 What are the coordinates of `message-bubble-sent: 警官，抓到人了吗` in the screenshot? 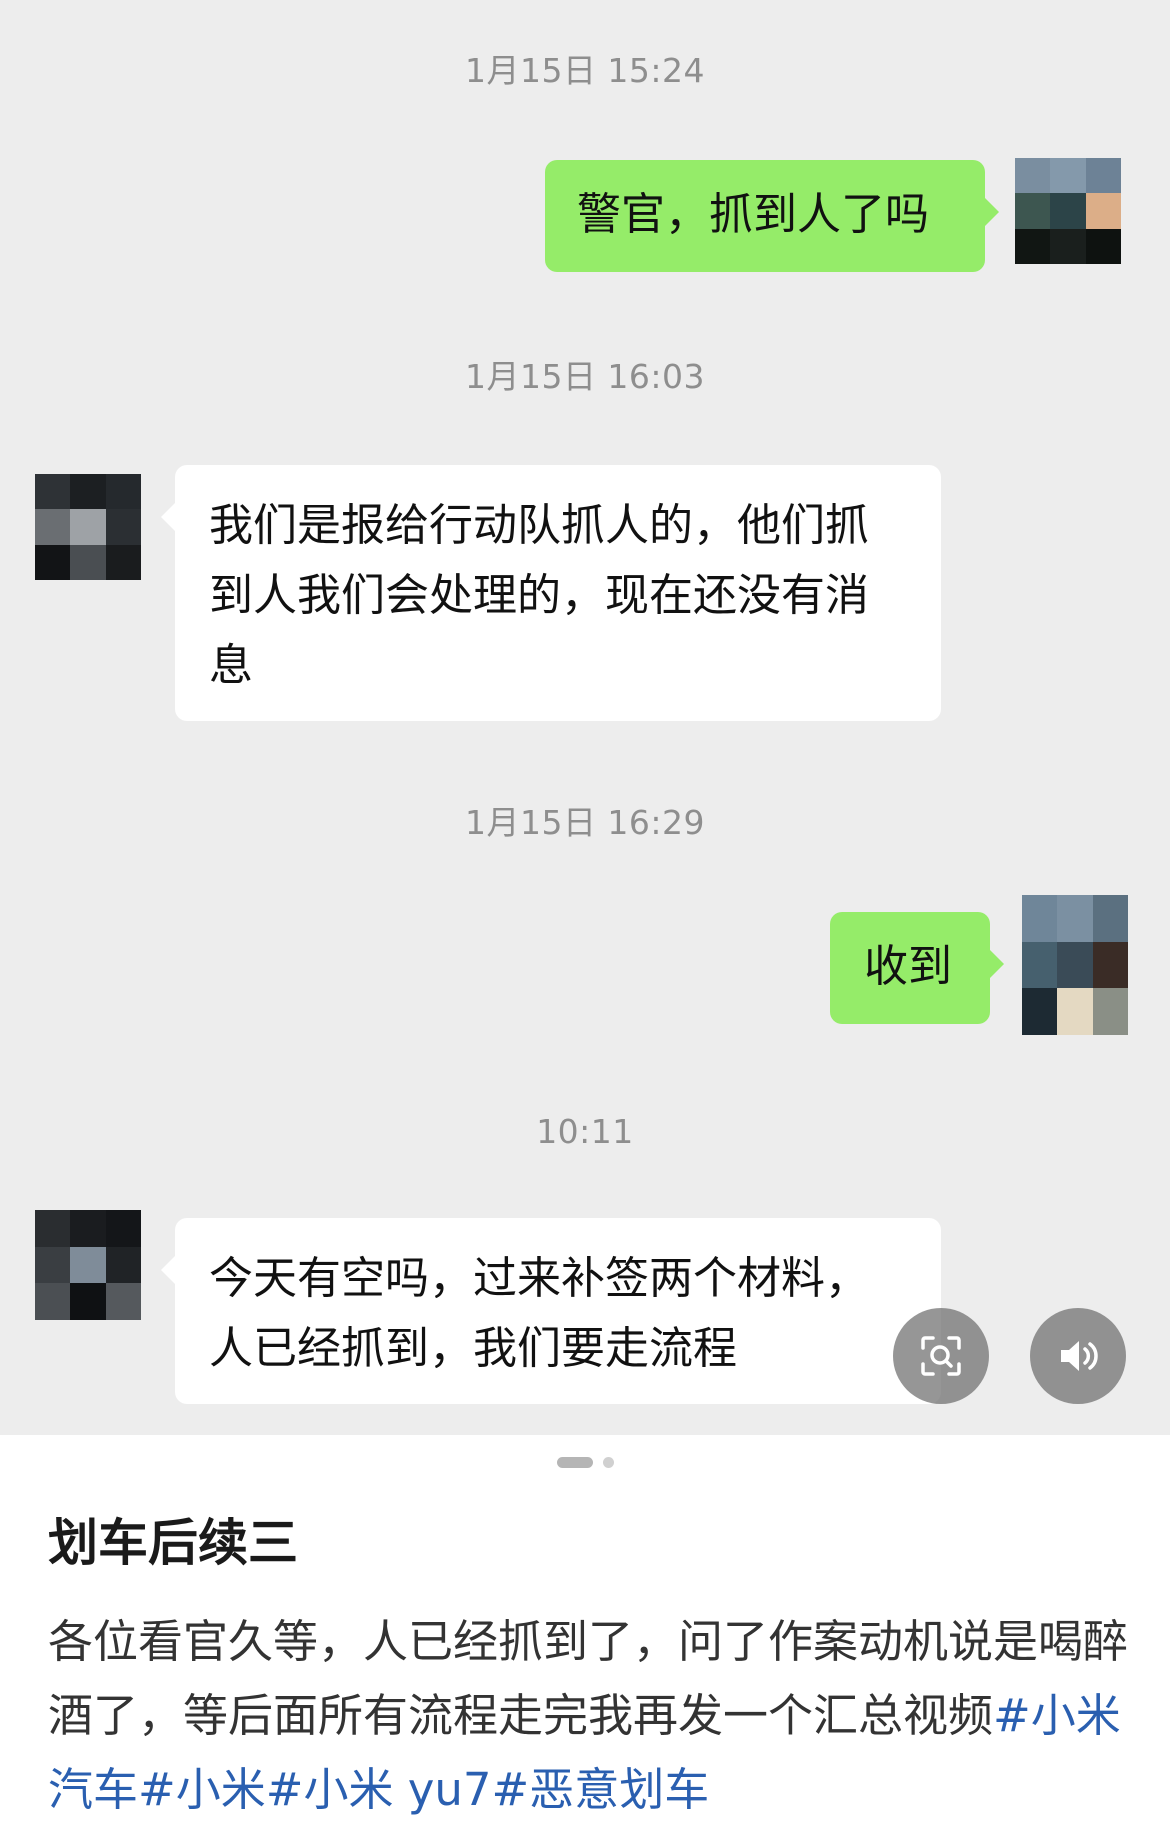 It's located at (772, 216).